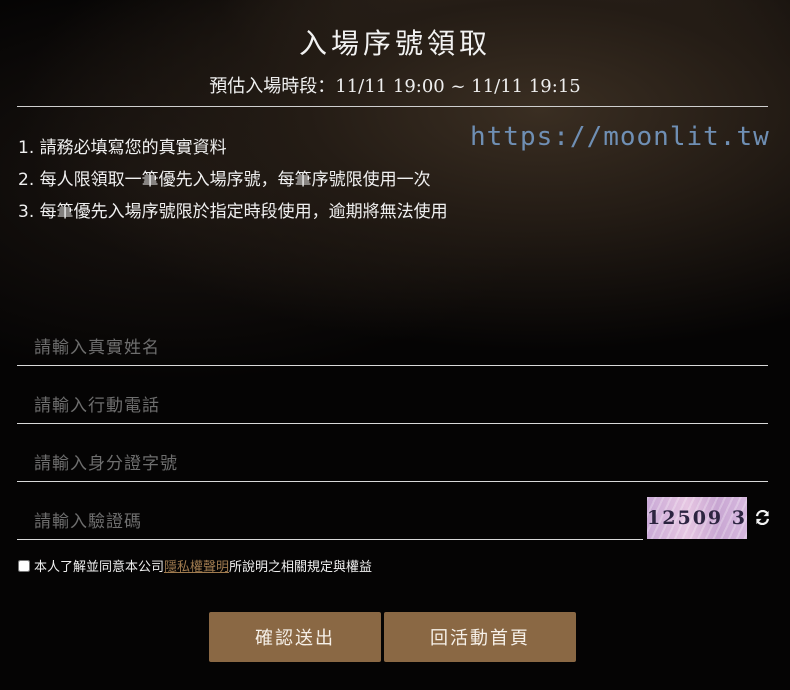 Image resolution: width=790 pixels, height=690 pixels. What do you see at coordinates (122, 148) in the screenshot?
I see `note-item: 1. 請務必填寫您的真實資料` at bounding box center [122, 148].